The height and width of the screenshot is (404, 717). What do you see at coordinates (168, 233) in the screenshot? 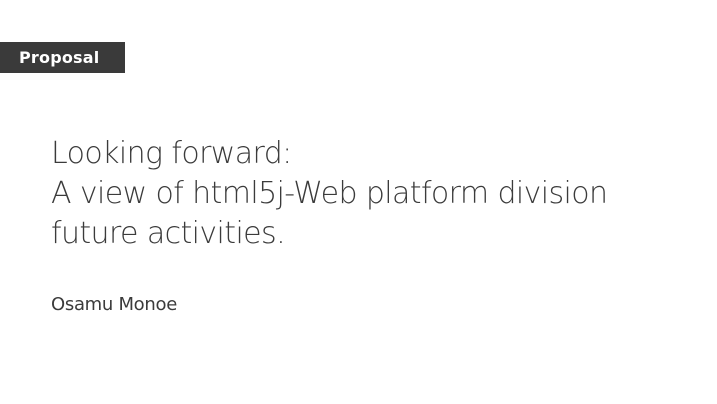
I see `title-line-3: future activities.` at bounding box center [168, 233].